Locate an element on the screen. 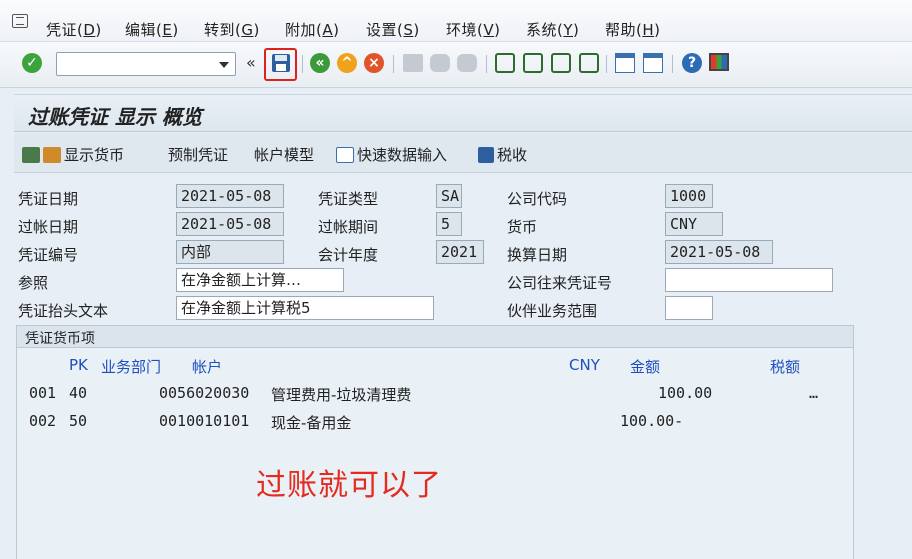  menu-document: 凭证(D) is located at coordinates (74, 29).